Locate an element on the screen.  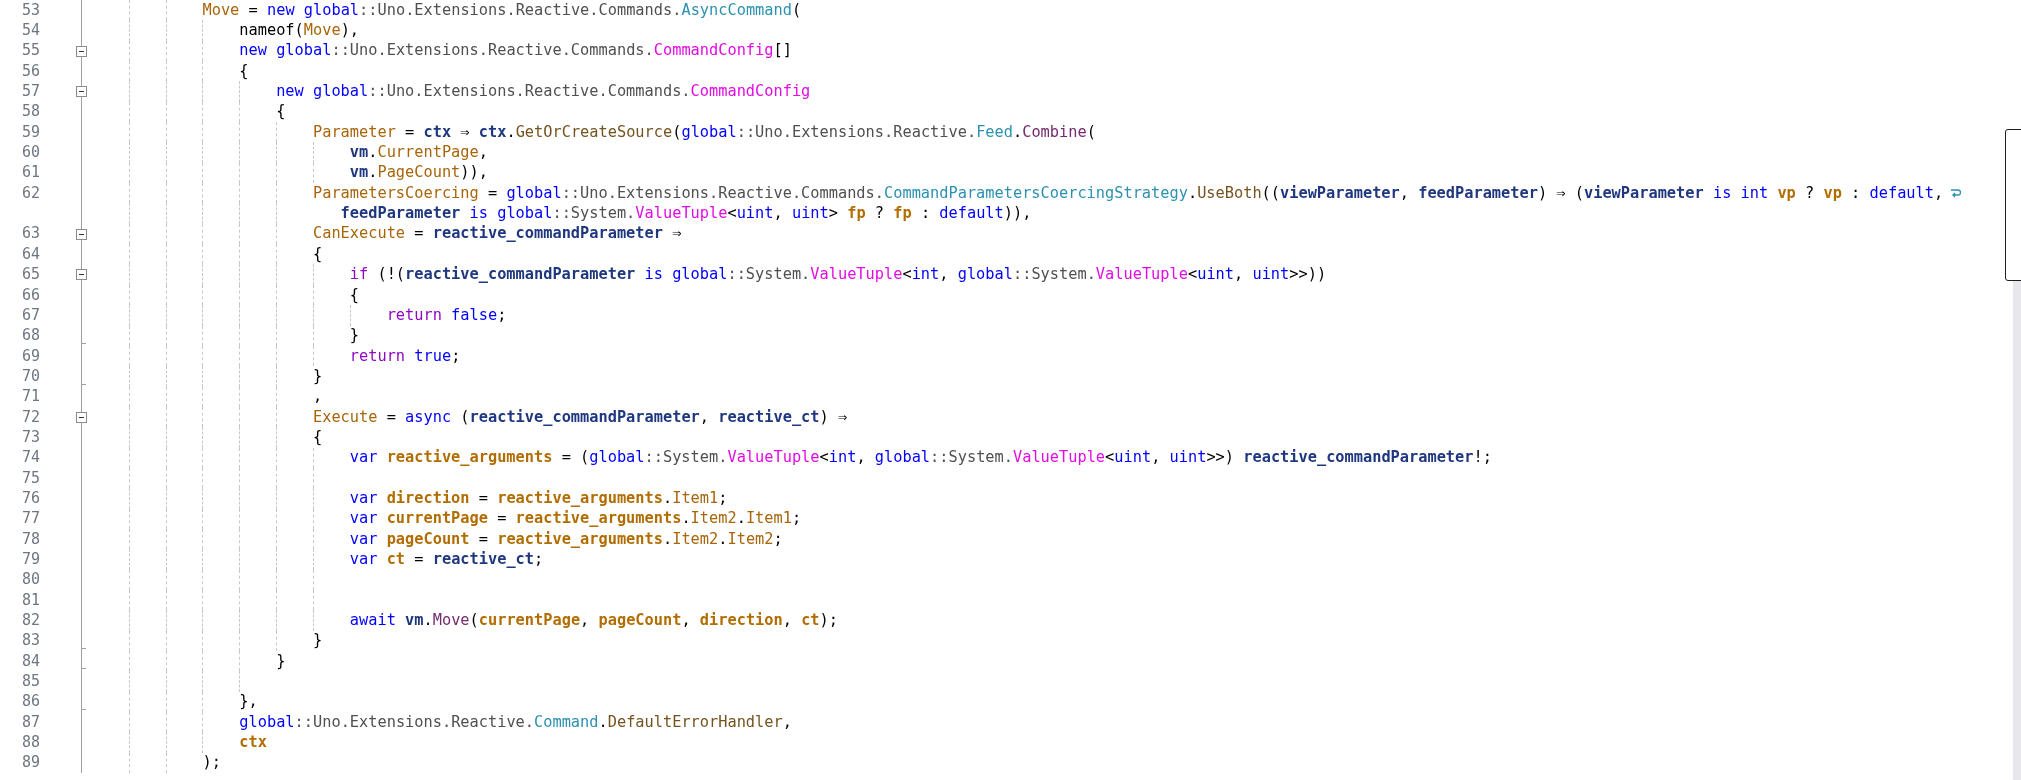
line-number: 81 is located at coordinates (30, 599).